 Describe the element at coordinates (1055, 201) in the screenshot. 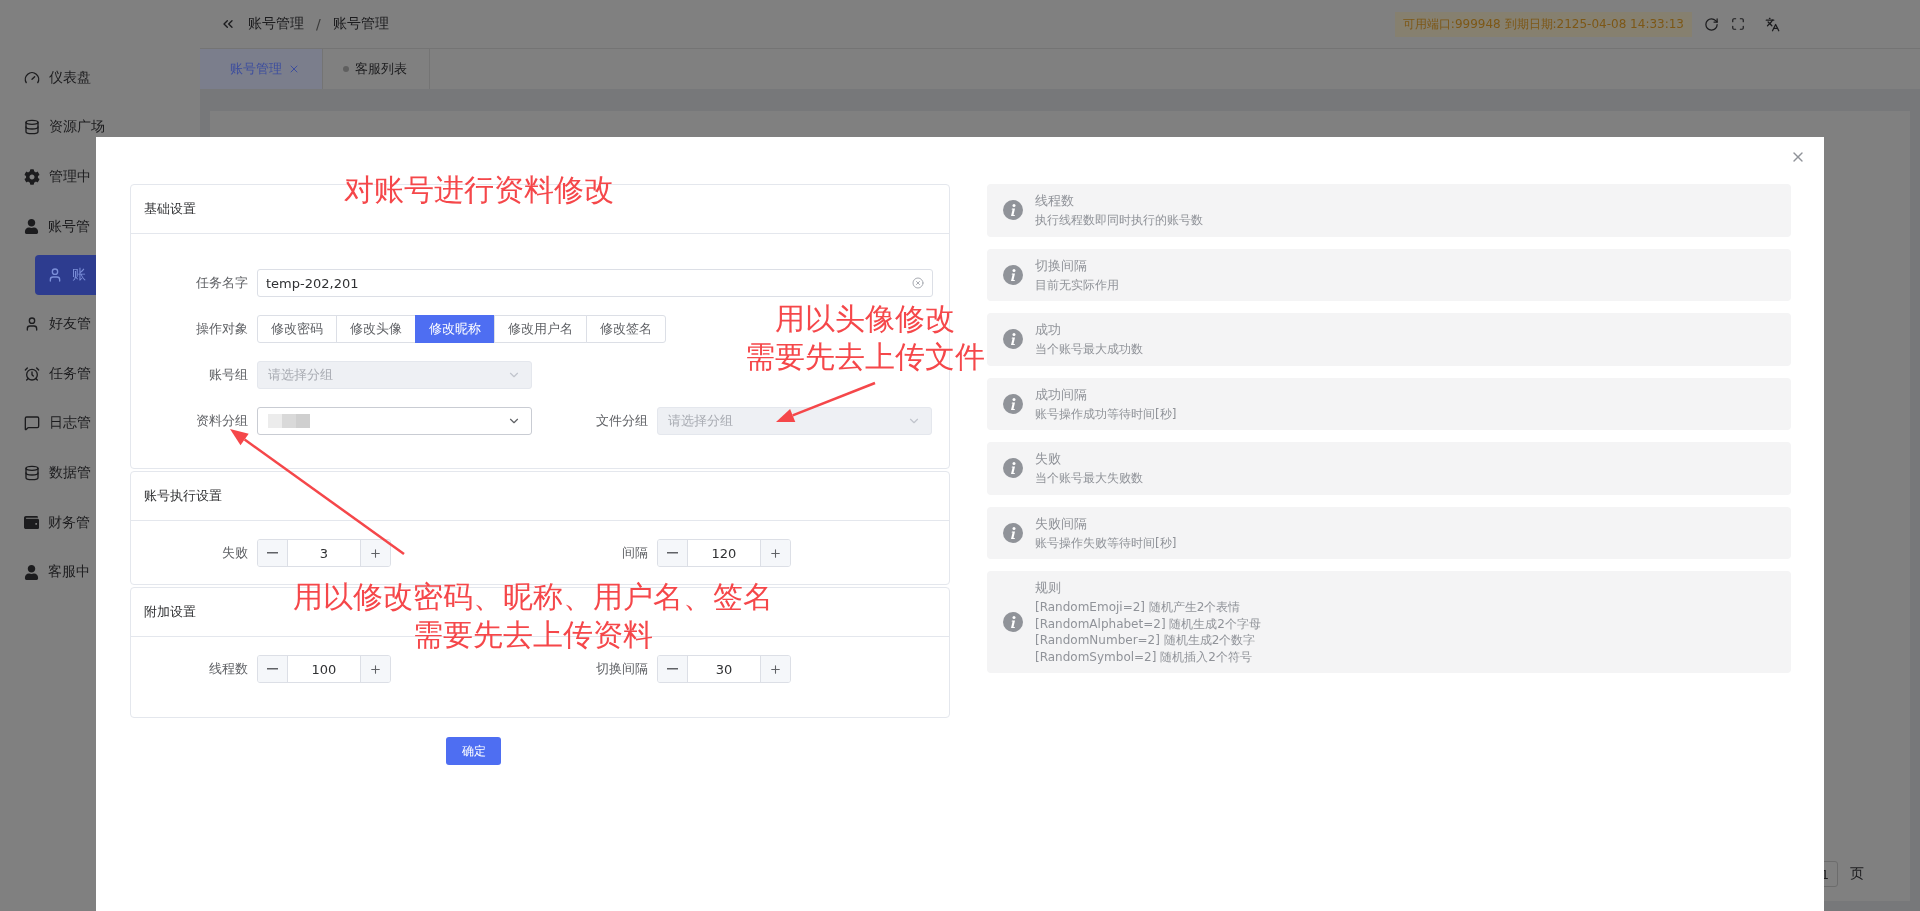

I see `tip-title: 线程数` at that location.